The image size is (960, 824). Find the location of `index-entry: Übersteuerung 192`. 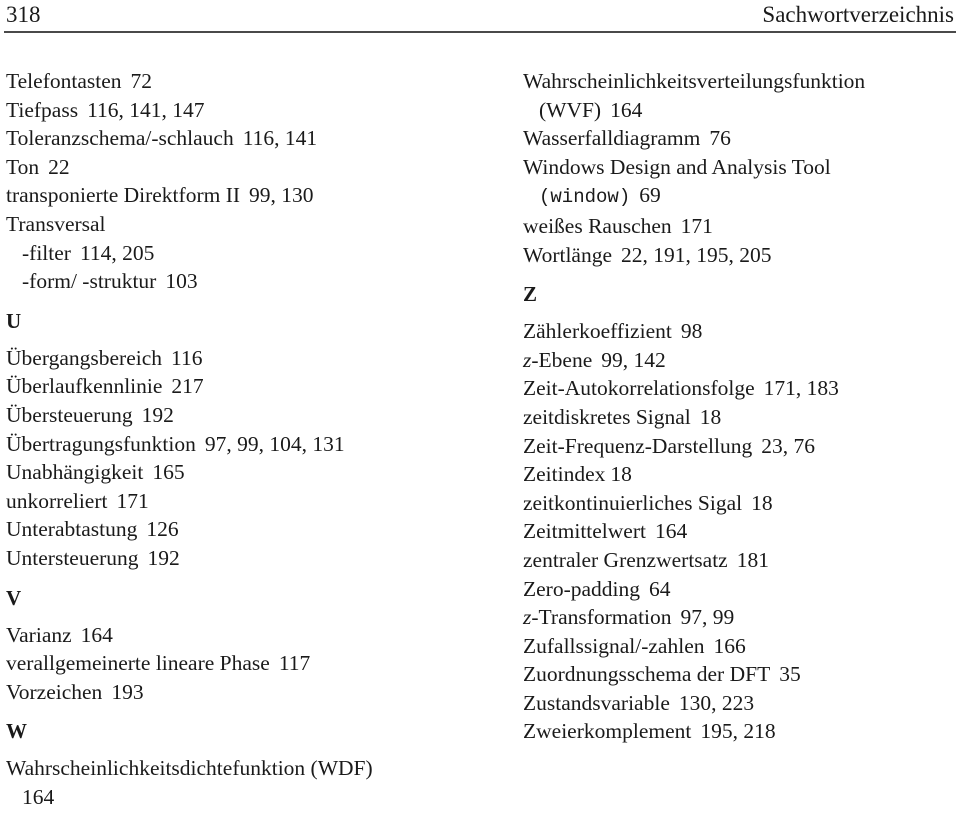

index-entry: Übersteuerung 192 is located at coordinates (241, 415).